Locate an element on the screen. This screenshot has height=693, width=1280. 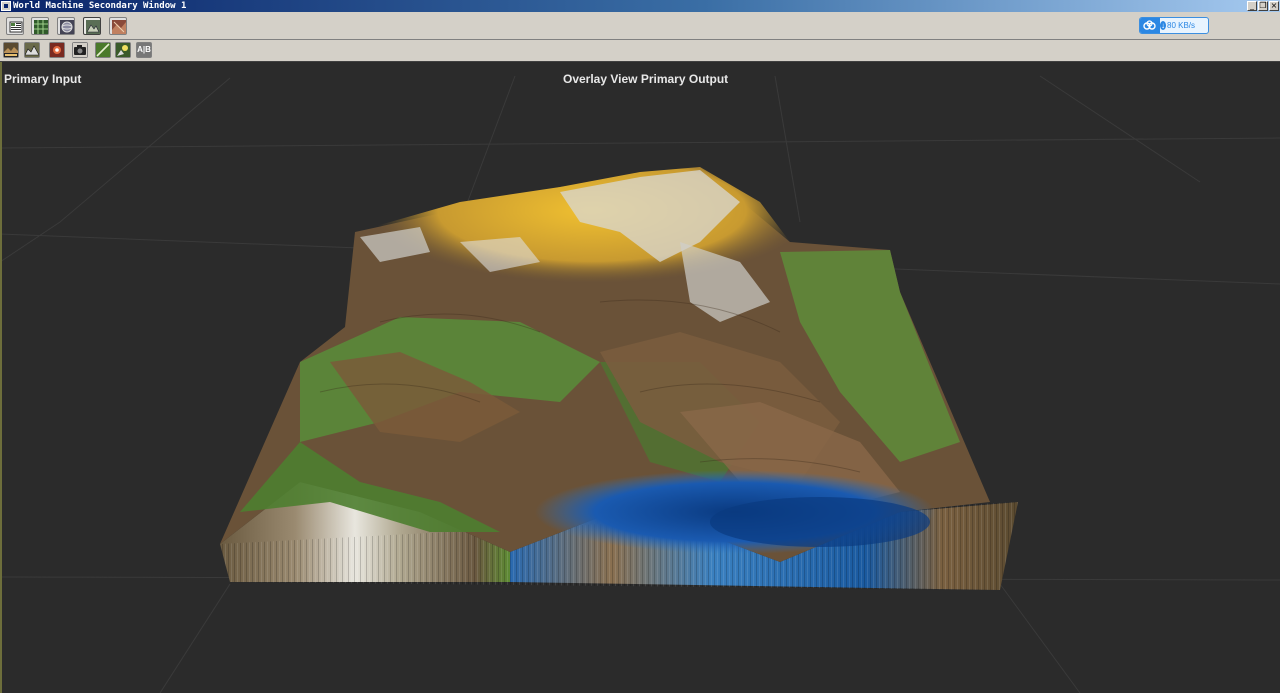
app-window-icon is located at coordinates (6, 6).